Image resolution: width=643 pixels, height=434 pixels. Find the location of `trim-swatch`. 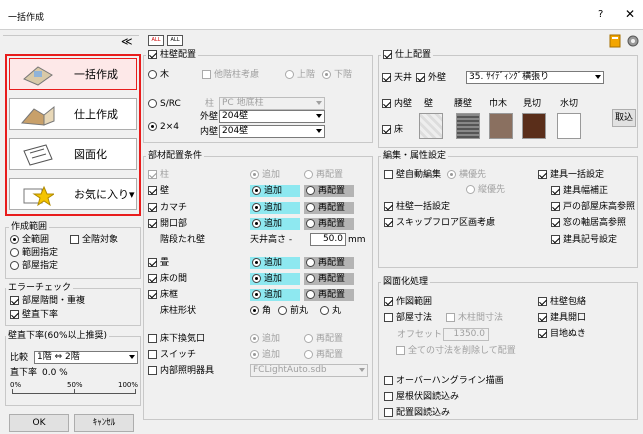

trim-swatch is located at coordinates (534, 126).